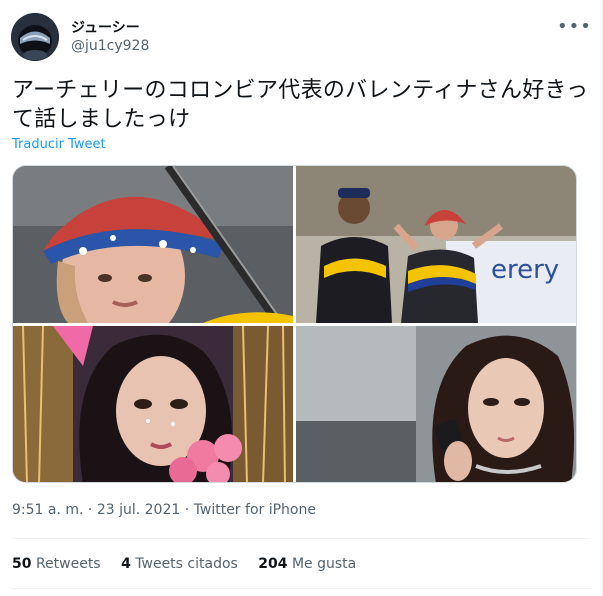  What do you see at coordinates (47, 510) in the screenshot?
I see `tweet-time: 9:51 a. m.` at bounding box center [47, 510].